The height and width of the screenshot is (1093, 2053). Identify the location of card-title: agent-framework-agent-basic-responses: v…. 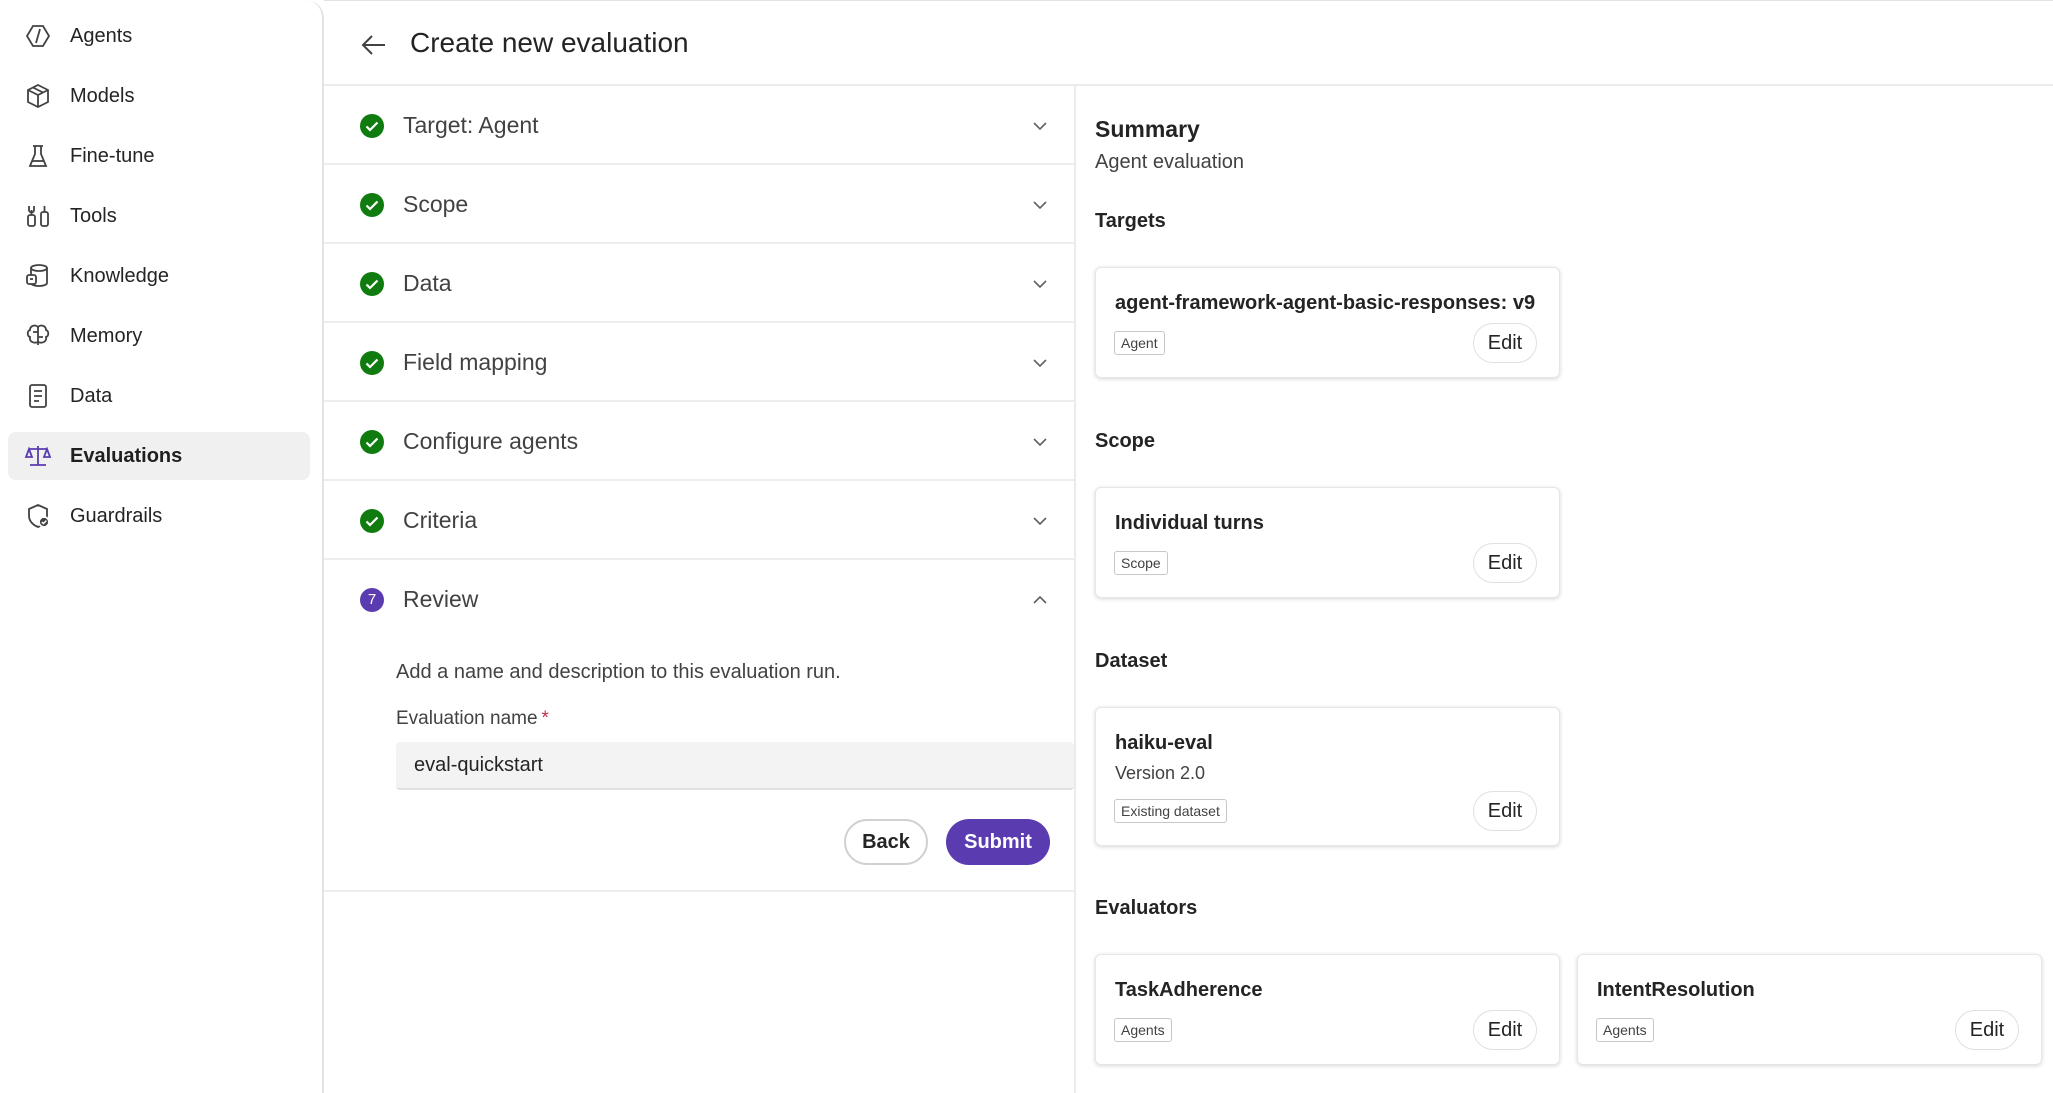
(1325, 303).